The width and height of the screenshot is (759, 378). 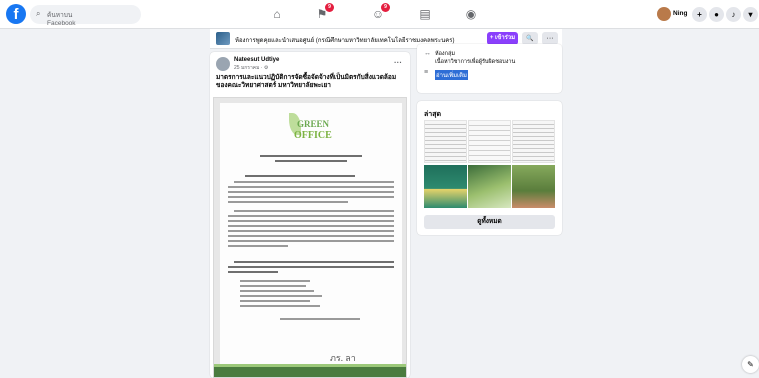 What do you see at coordinates (251, 68) in the screenshot?
I see `post-timestamp: 25 มกราคม · ⚙` at bounding box center [251, 68].